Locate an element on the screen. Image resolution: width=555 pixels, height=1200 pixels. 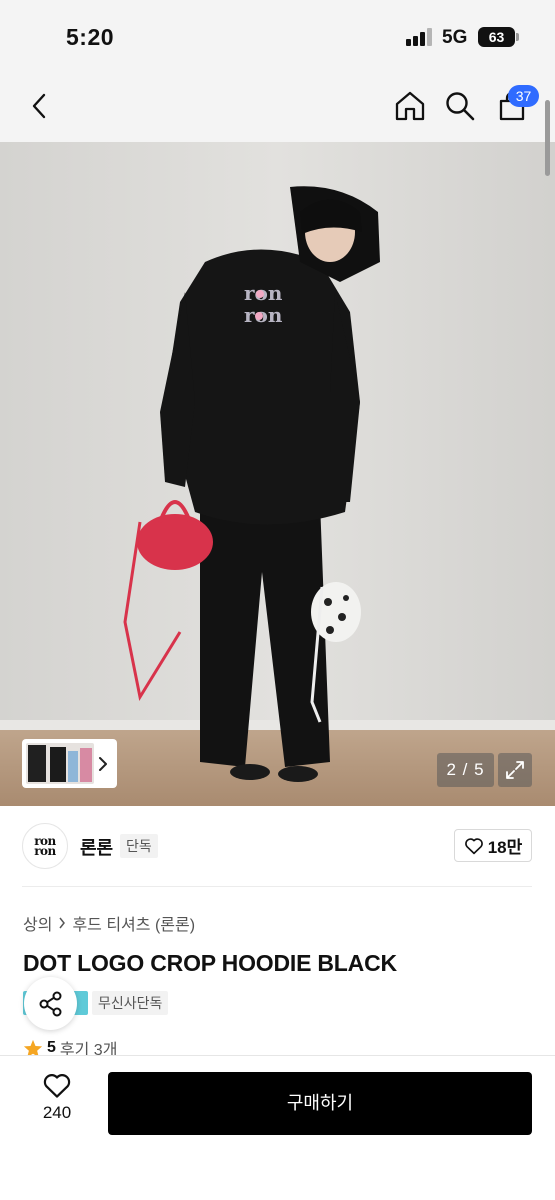
brand-like-button: 18만 is located at coordinates (493, 845).